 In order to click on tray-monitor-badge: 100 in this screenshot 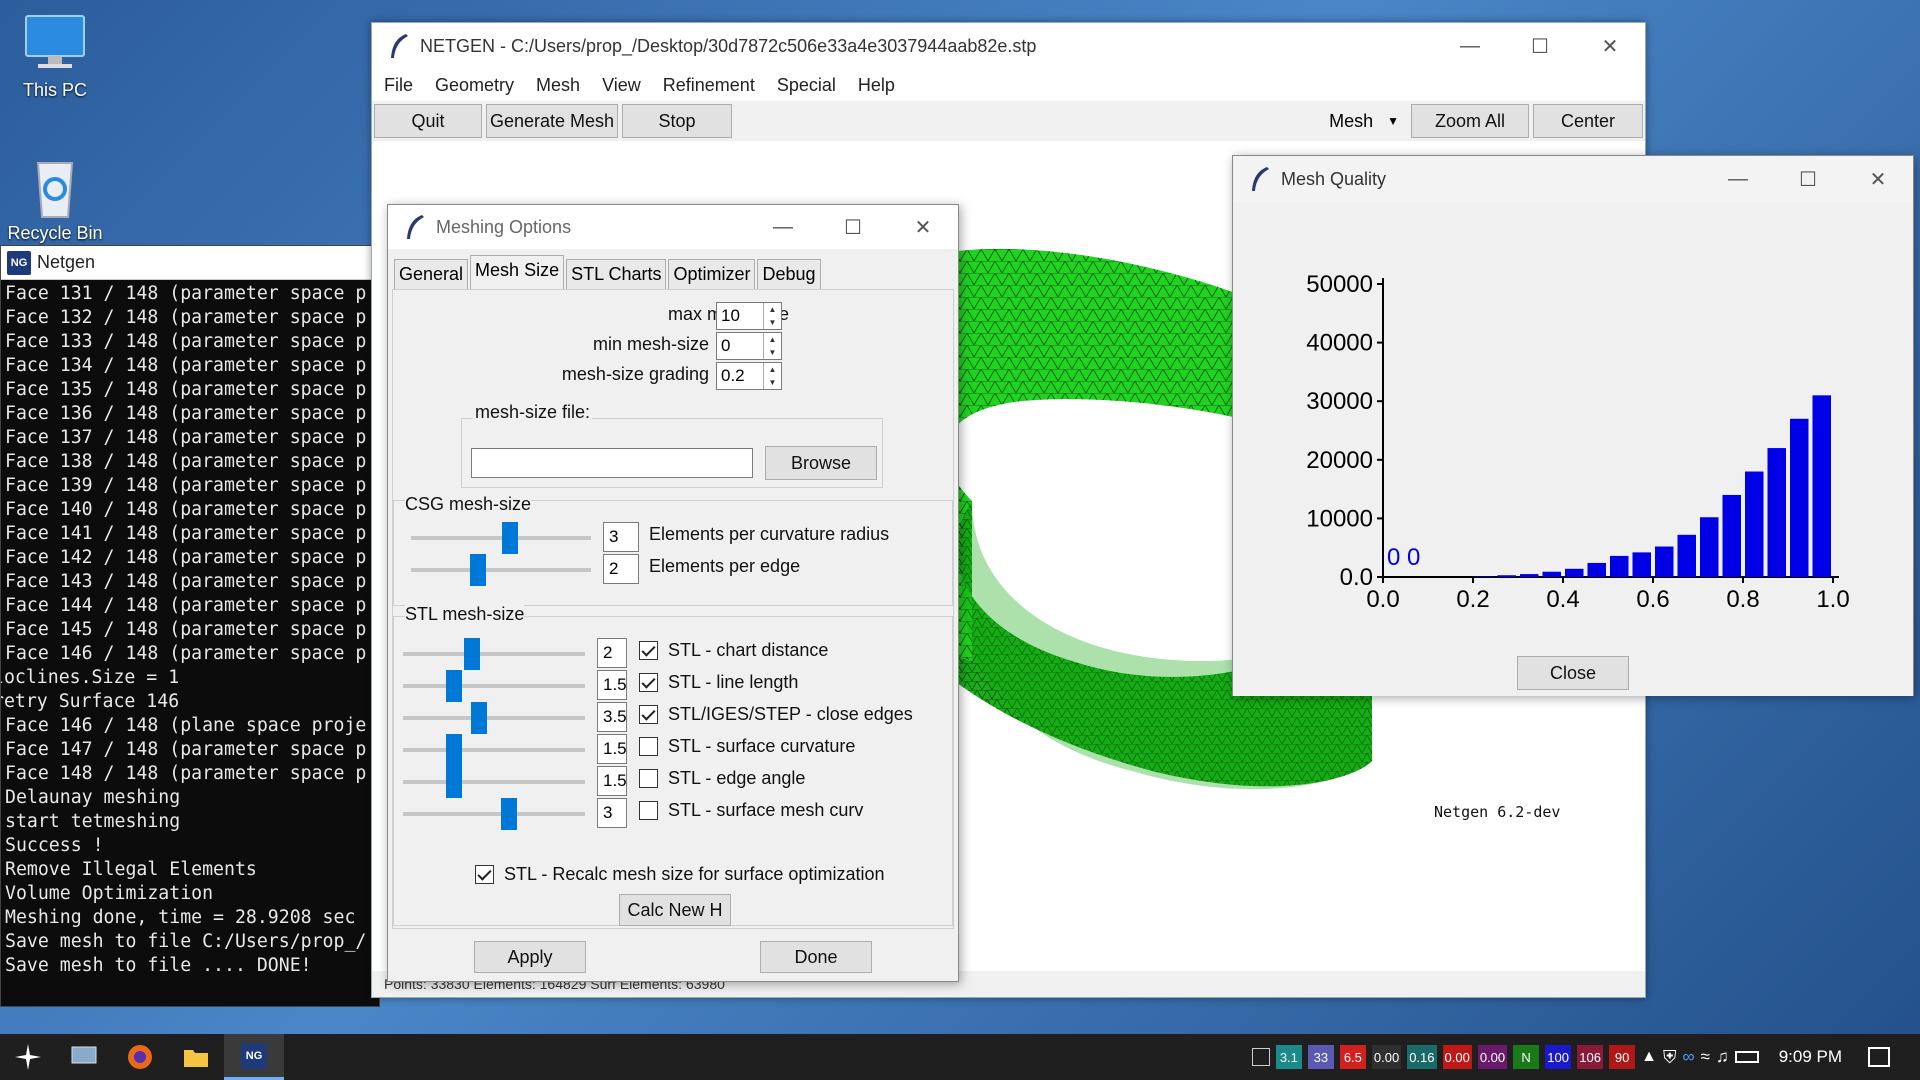, I will do `click(1558, 1057)`.